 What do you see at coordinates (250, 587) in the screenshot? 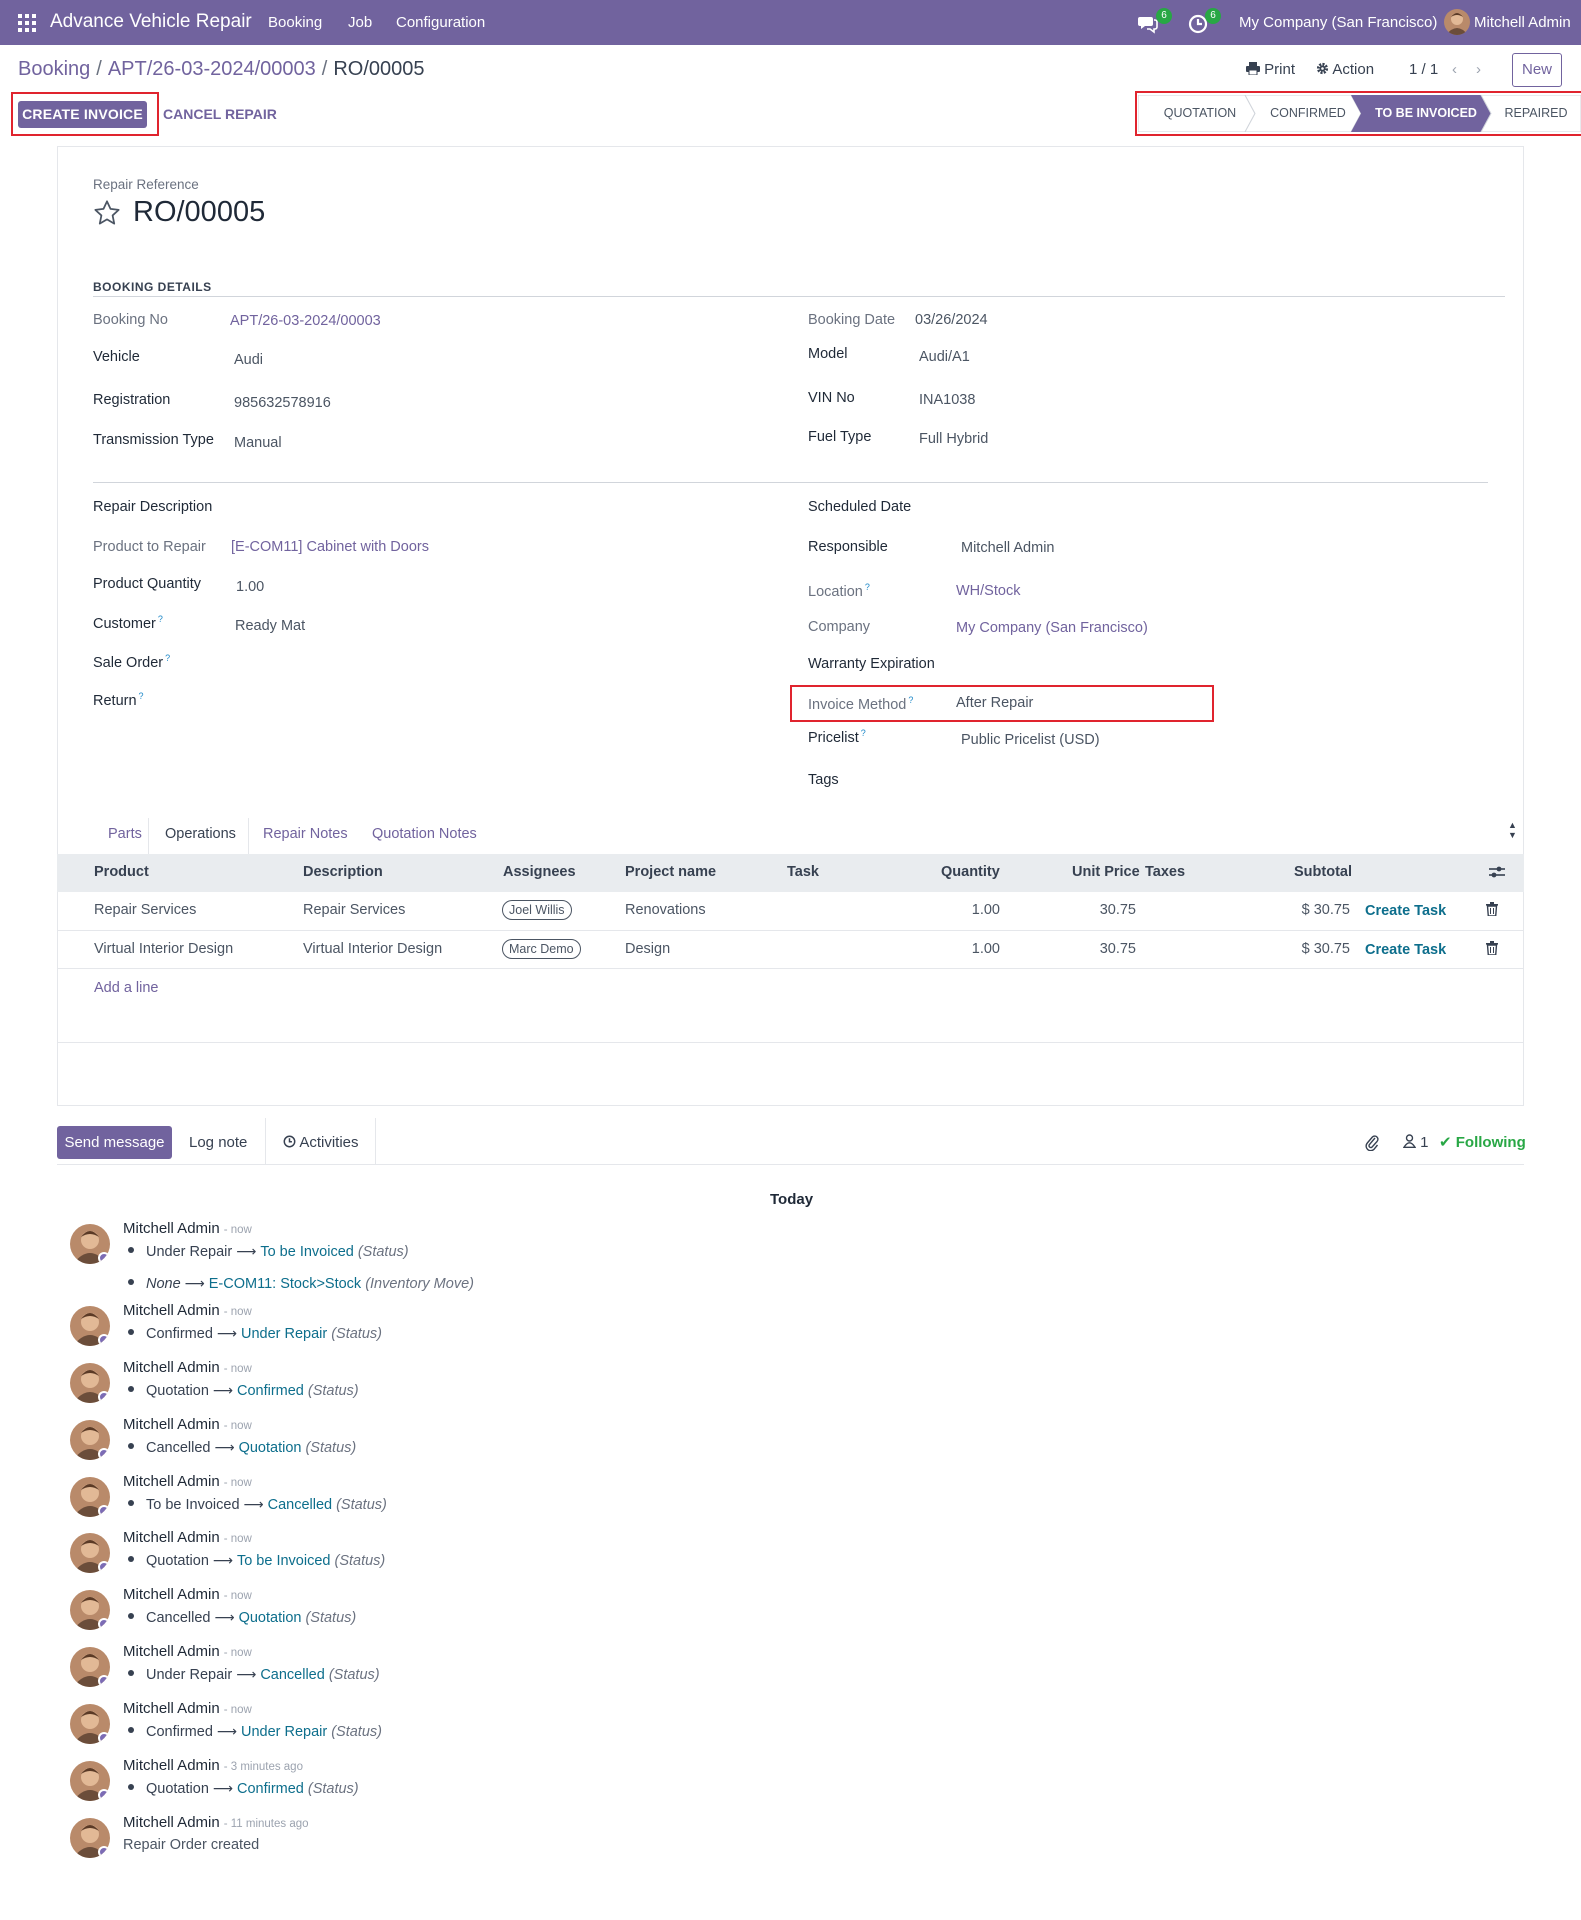
I see `product-quantity-value: 1.00` at bounding box center [250, 587].